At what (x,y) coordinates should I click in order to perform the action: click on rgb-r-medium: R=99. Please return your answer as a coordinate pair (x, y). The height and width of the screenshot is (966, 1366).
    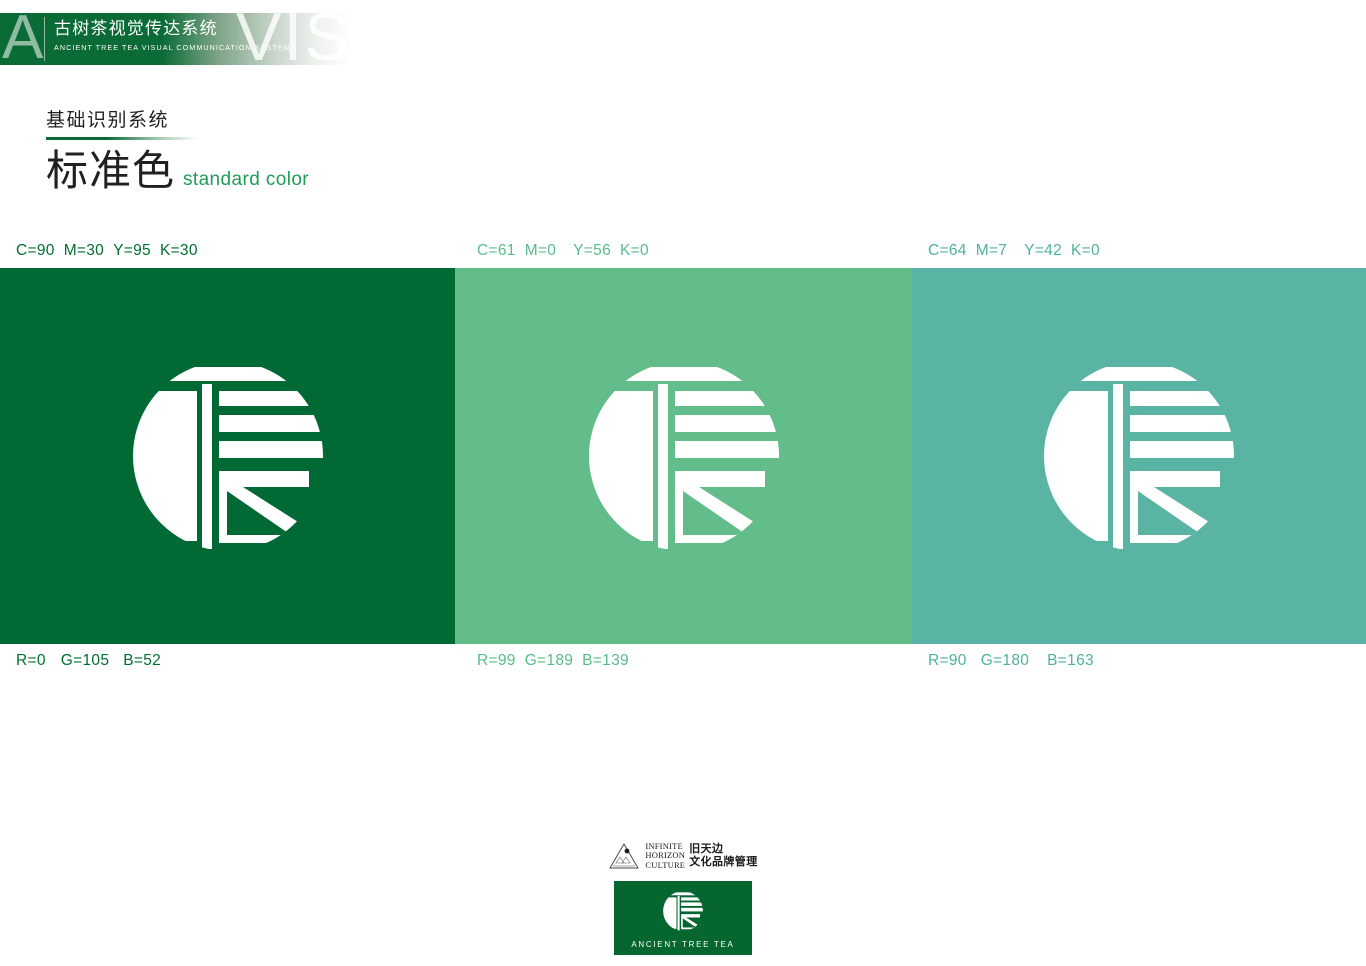
    Looking at the image, I should click on (496, 660).